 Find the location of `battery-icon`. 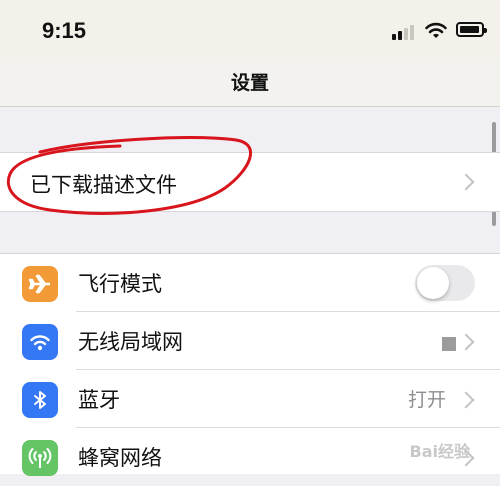

battery-icon is located at coordinates (471, 29).